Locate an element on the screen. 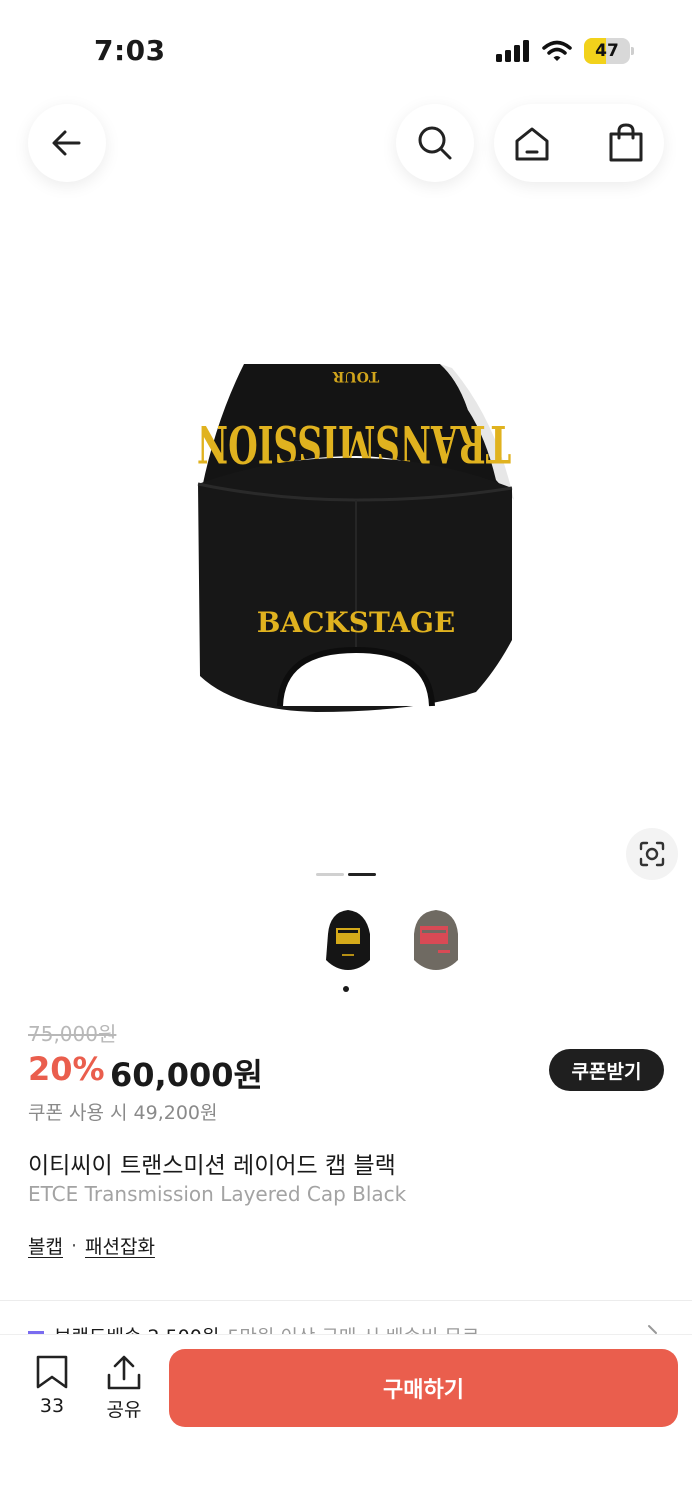  status-bar: 7:03 47 is located at coordinates (346, 50).